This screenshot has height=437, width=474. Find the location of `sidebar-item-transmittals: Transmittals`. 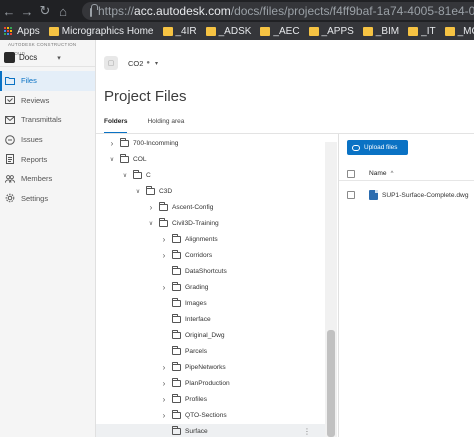

sidebar-item-transmittals: Transmittals is located at coordinates (47, 120).